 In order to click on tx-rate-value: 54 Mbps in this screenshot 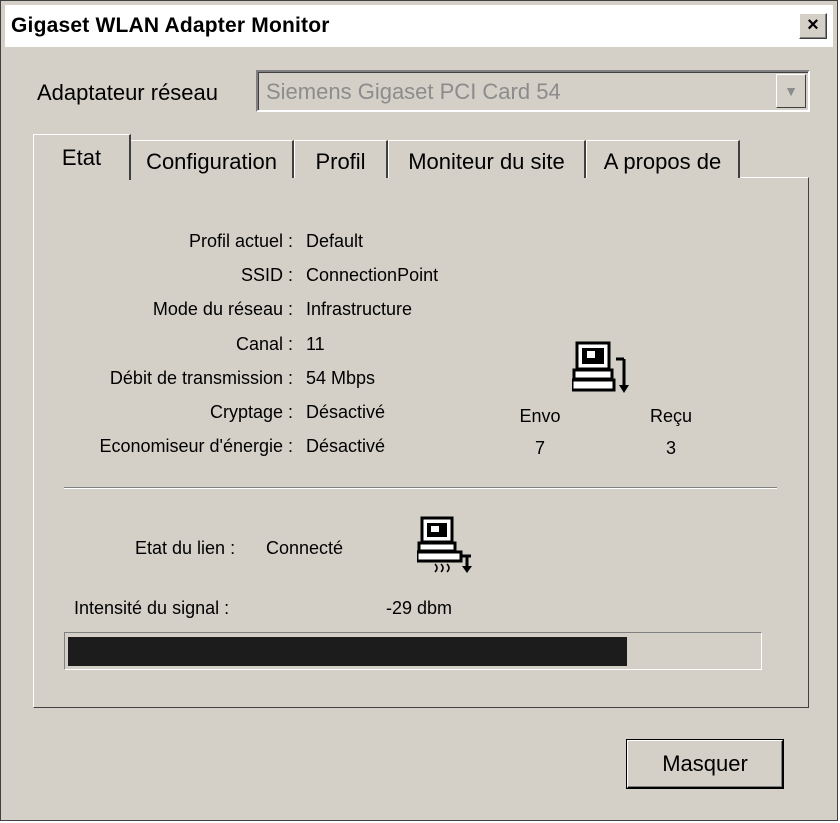, I will do `click(341, 378)`.